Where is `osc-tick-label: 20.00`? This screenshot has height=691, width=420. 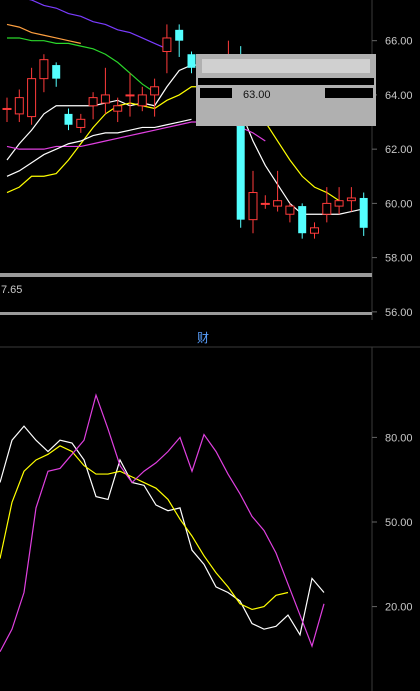 osc-tick-label: 20.00 is located at coordinates (399, 608).